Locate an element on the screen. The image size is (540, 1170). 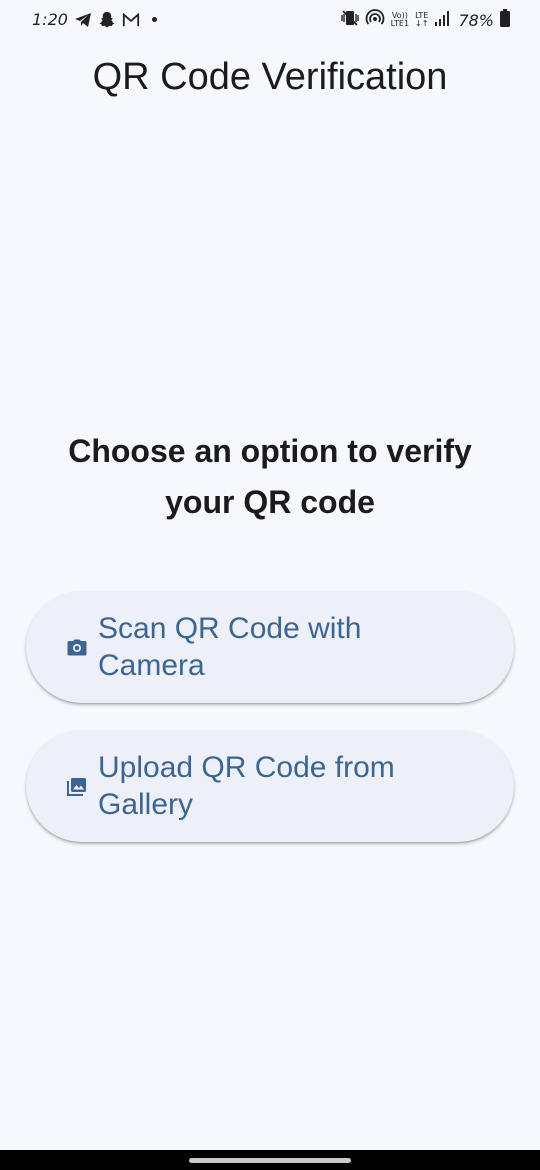
vibrate-mute-icon is located at coordinates (349, 20).